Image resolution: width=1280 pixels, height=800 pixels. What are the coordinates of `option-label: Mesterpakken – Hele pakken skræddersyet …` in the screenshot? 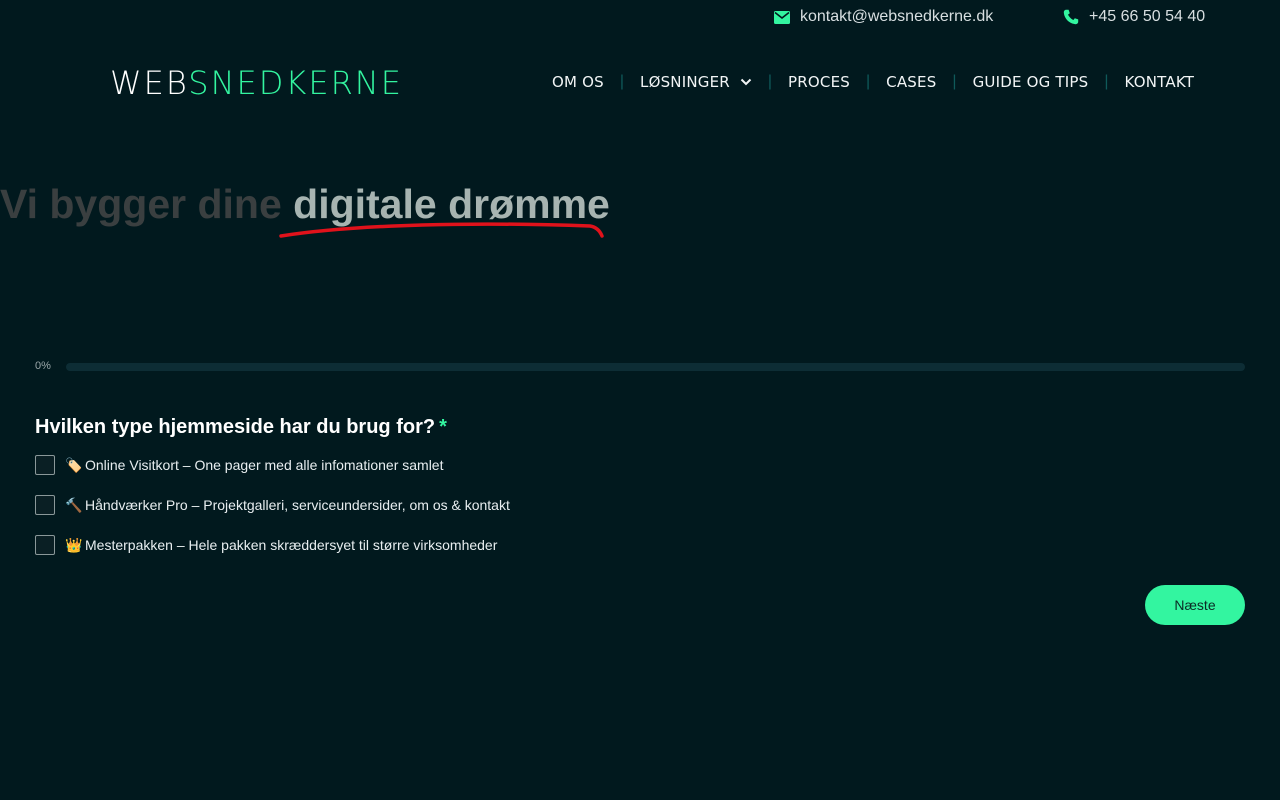 It's located at (291, 545).